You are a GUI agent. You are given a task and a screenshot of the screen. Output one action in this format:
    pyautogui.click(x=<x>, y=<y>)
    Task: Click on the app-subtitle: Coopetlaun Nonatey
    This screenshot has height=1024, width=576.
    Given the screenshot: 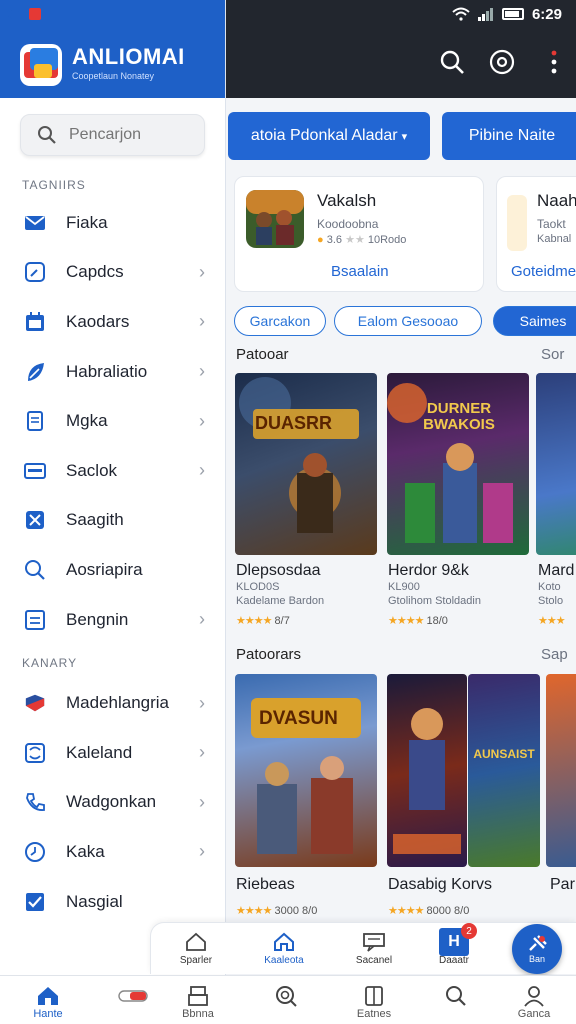 What is the action you would take?
    pyautogui.click(x=113, y=76)
    